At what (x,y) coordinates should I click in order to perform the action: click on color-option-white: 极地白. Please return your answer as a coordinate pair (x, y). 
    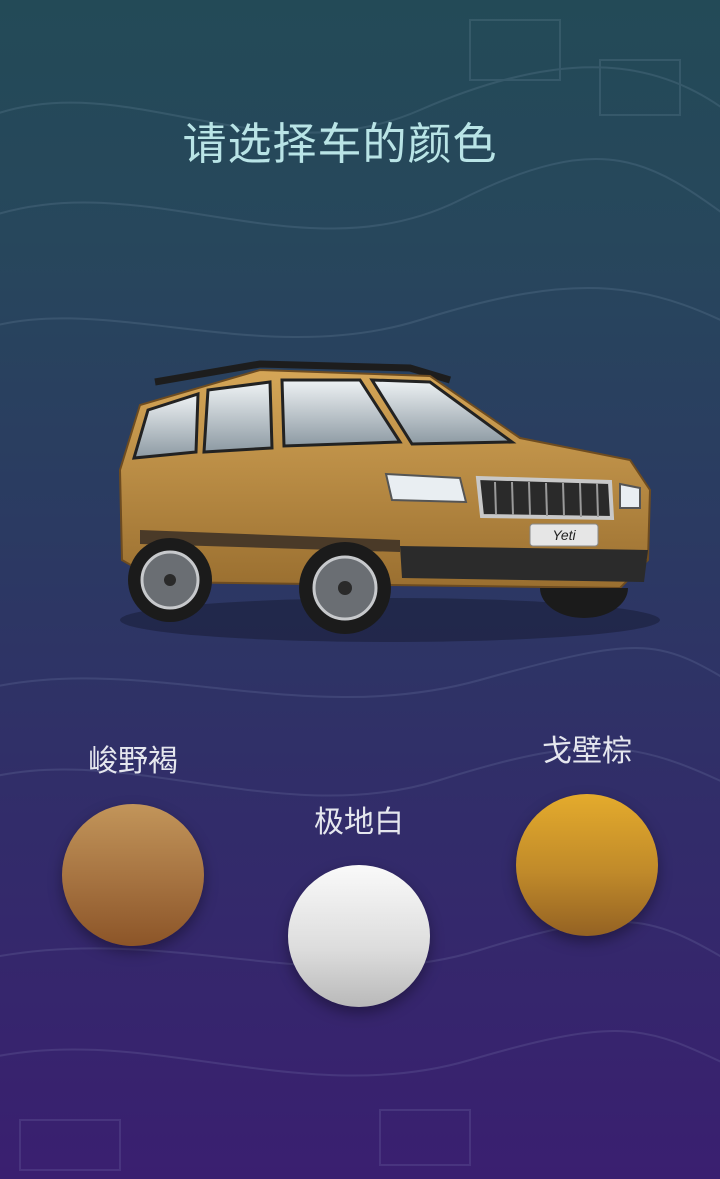
    Looking at the image, I should click on (359, 902).